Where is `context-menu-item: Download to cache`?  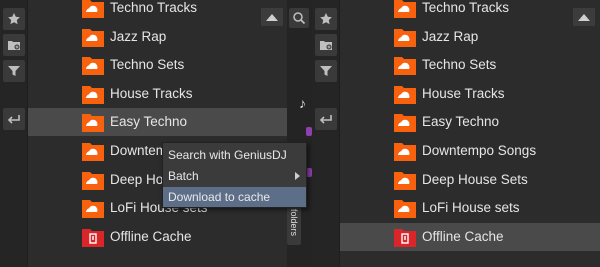
context-menu-item: Download to cache is located at coordinates (234, 197).